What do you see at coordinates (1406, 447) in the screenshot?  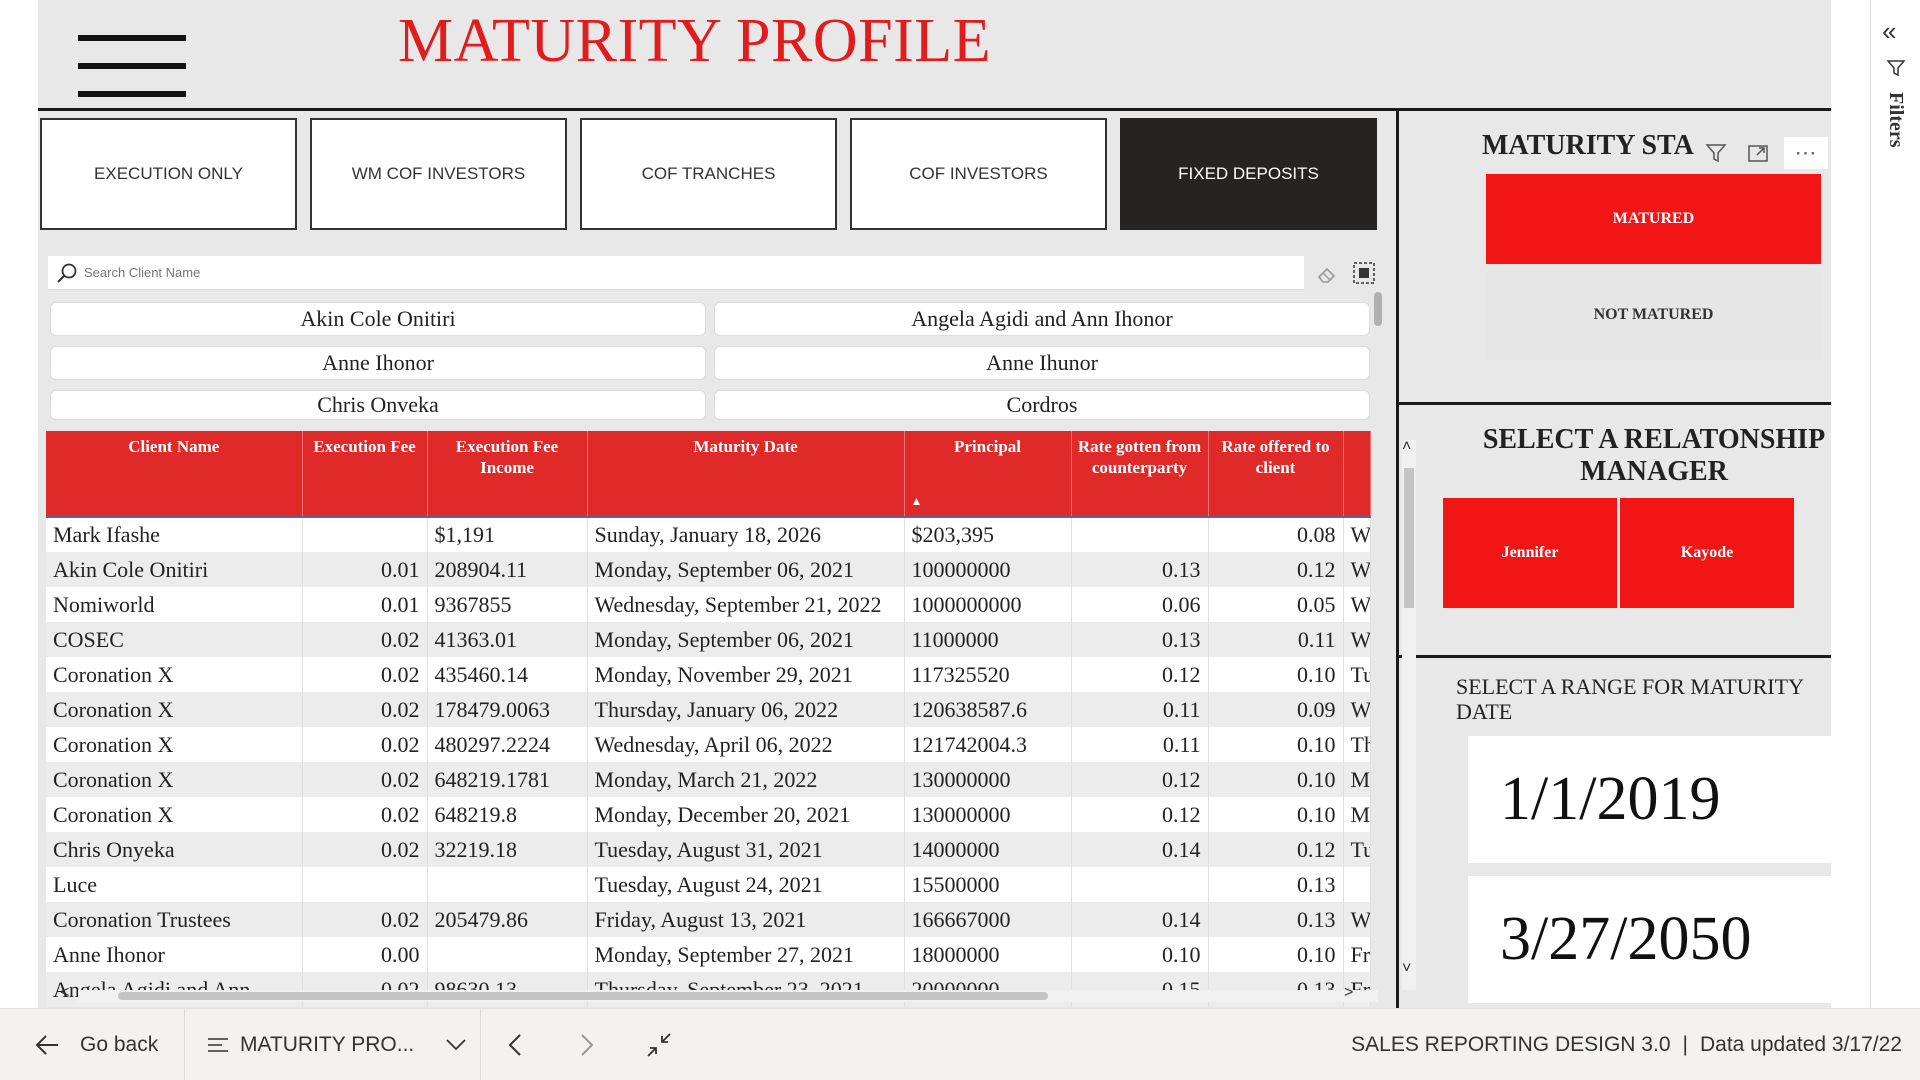 I see `scroll-up-icon: ˄` at bounding box center [1406, 447].